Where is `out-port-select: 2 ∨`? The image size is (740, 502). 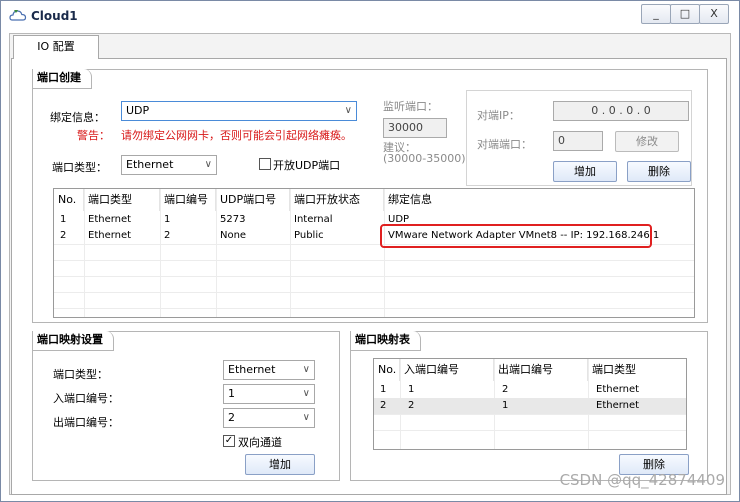 out-port-select: 2 ∨ is located at coordinates (269, 418).